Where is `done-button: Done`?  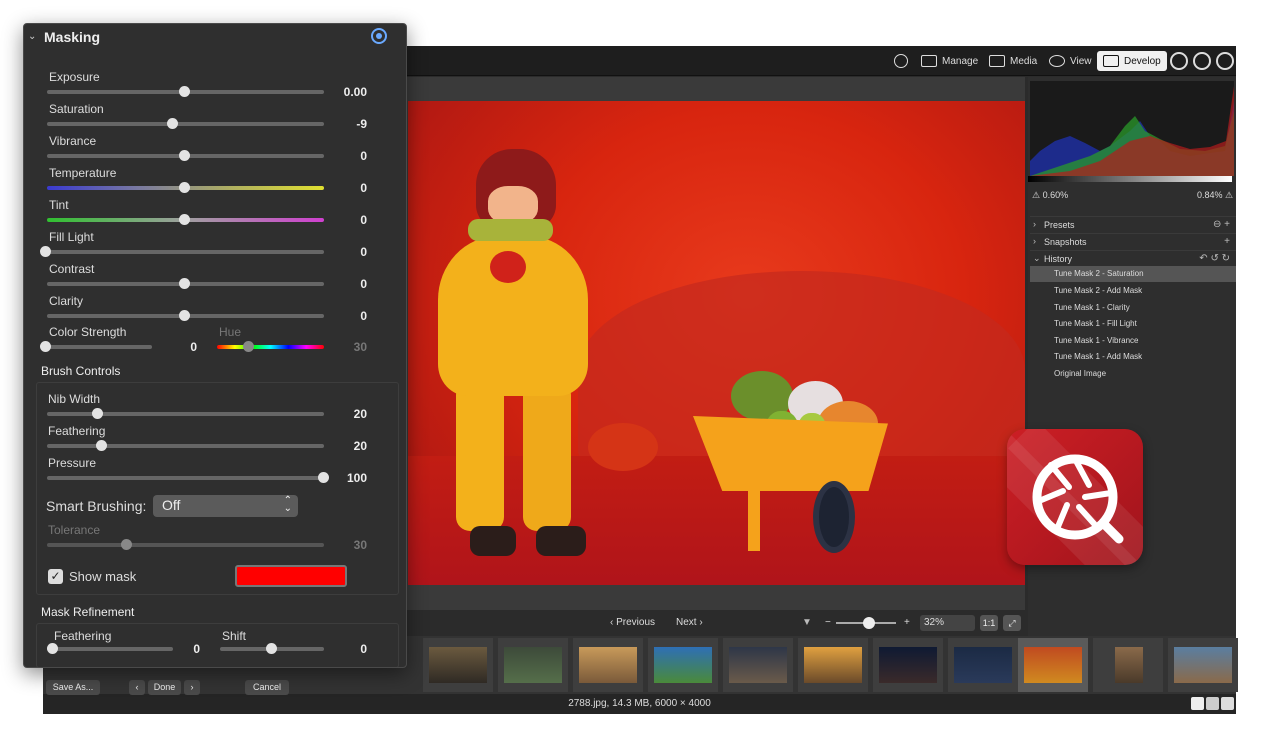 done-button: Done is located at coordinates (164, 687).